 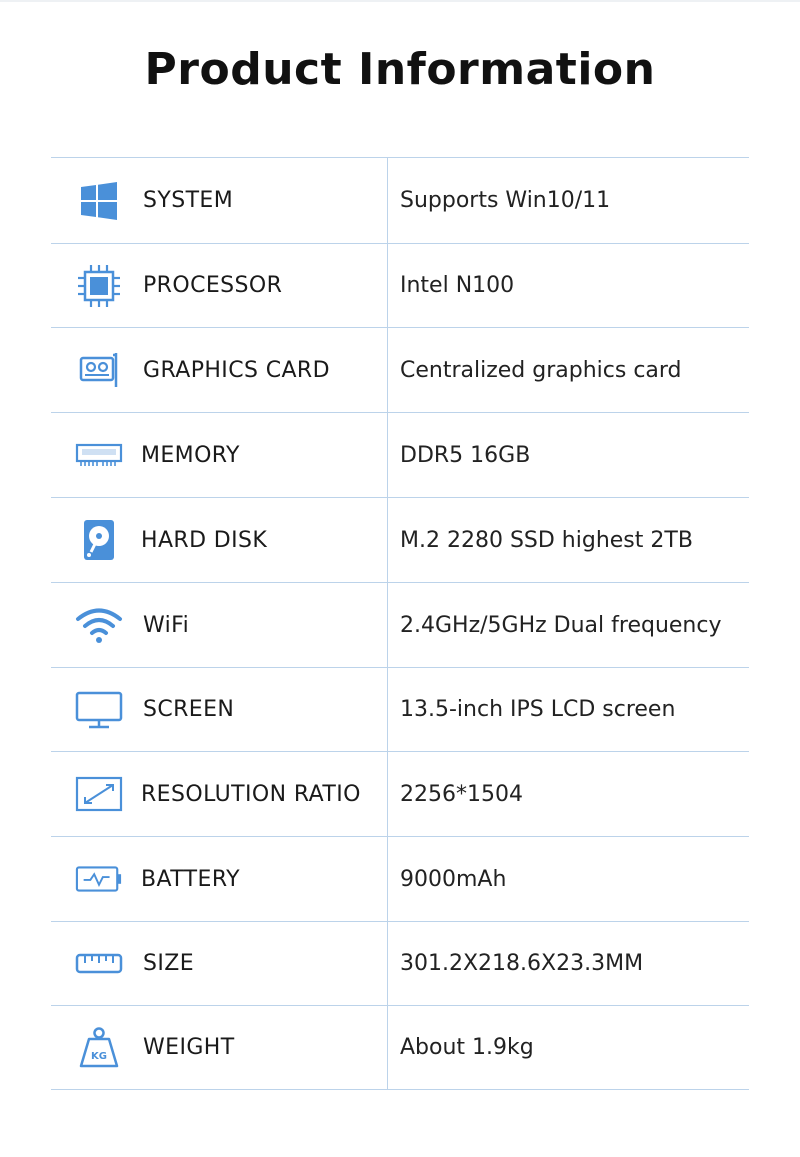 I want to click on spec-label-cell: PROCESSOR, so click(x=219, y=285).